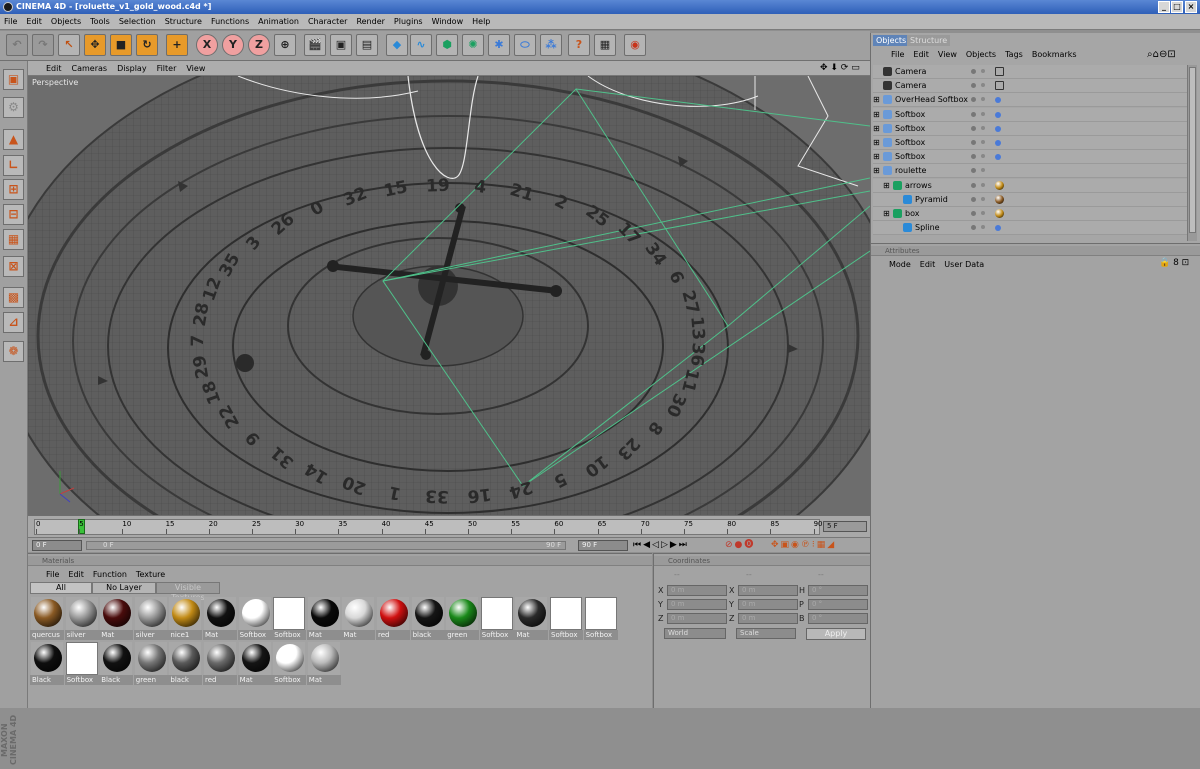 This screenshot has width=1200, height=769. I want to click on move-tool-icon: ✥, so click(95, 45).